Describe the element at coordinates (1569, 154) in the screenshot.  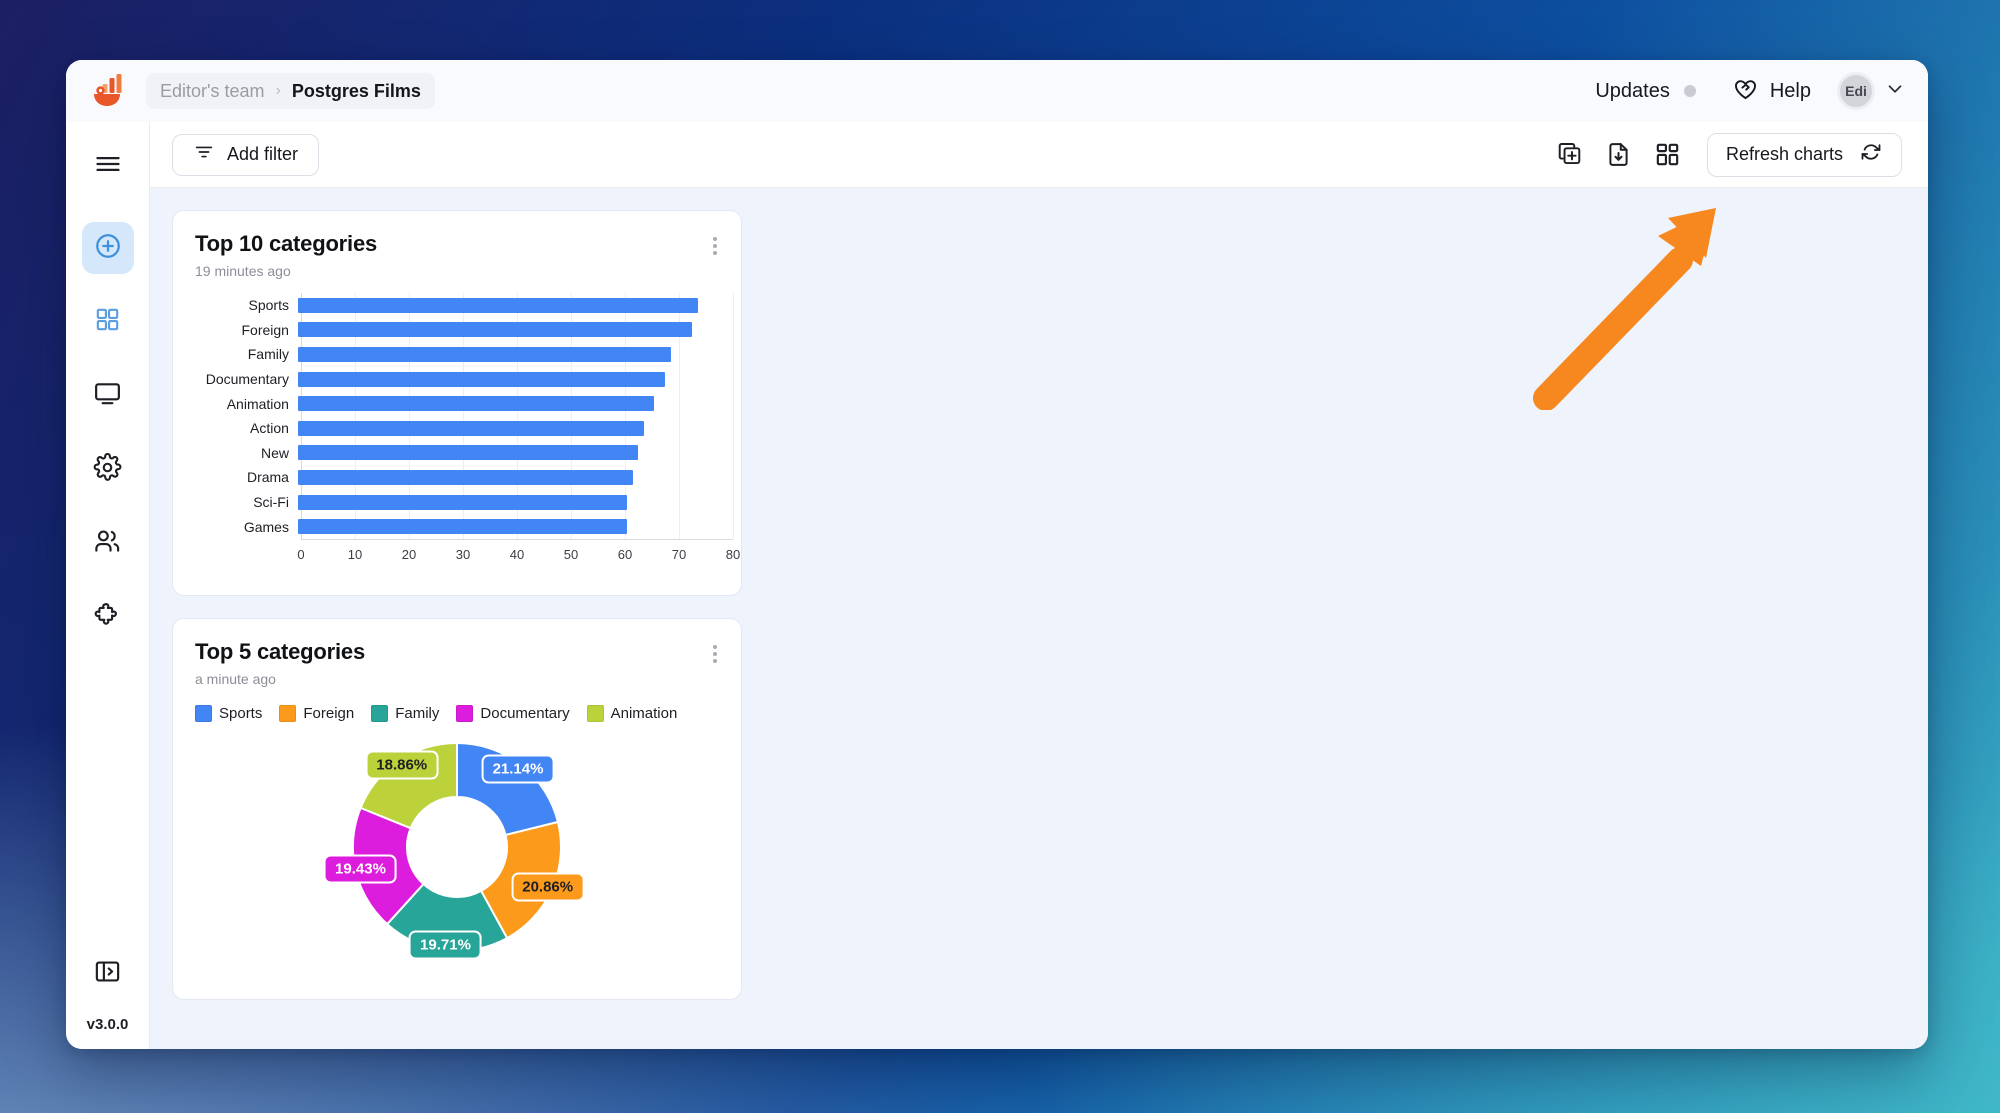
I see `duplicate-add-icon` at that location.